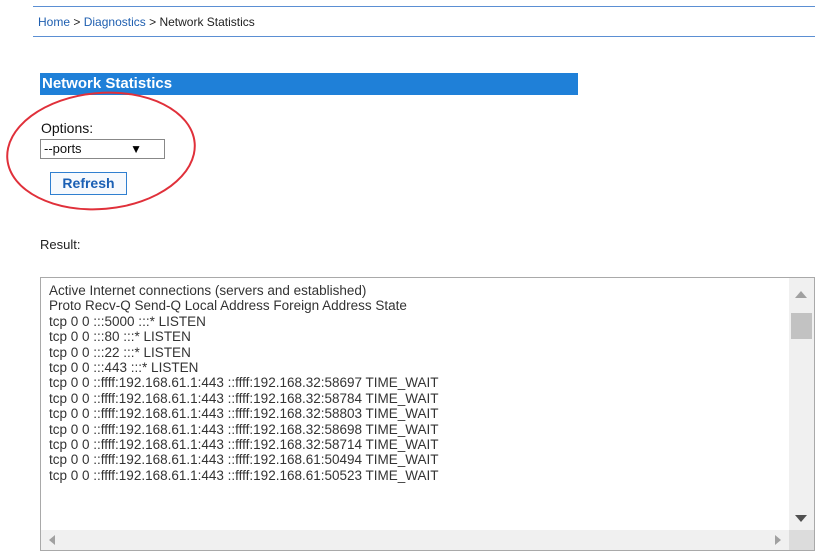 The height and width of the screenshot is (551, 815). What do you see at coordinates (801, 540) in the screenshot?
I see `scrollbar-corner` at bounding box center [801, 540].